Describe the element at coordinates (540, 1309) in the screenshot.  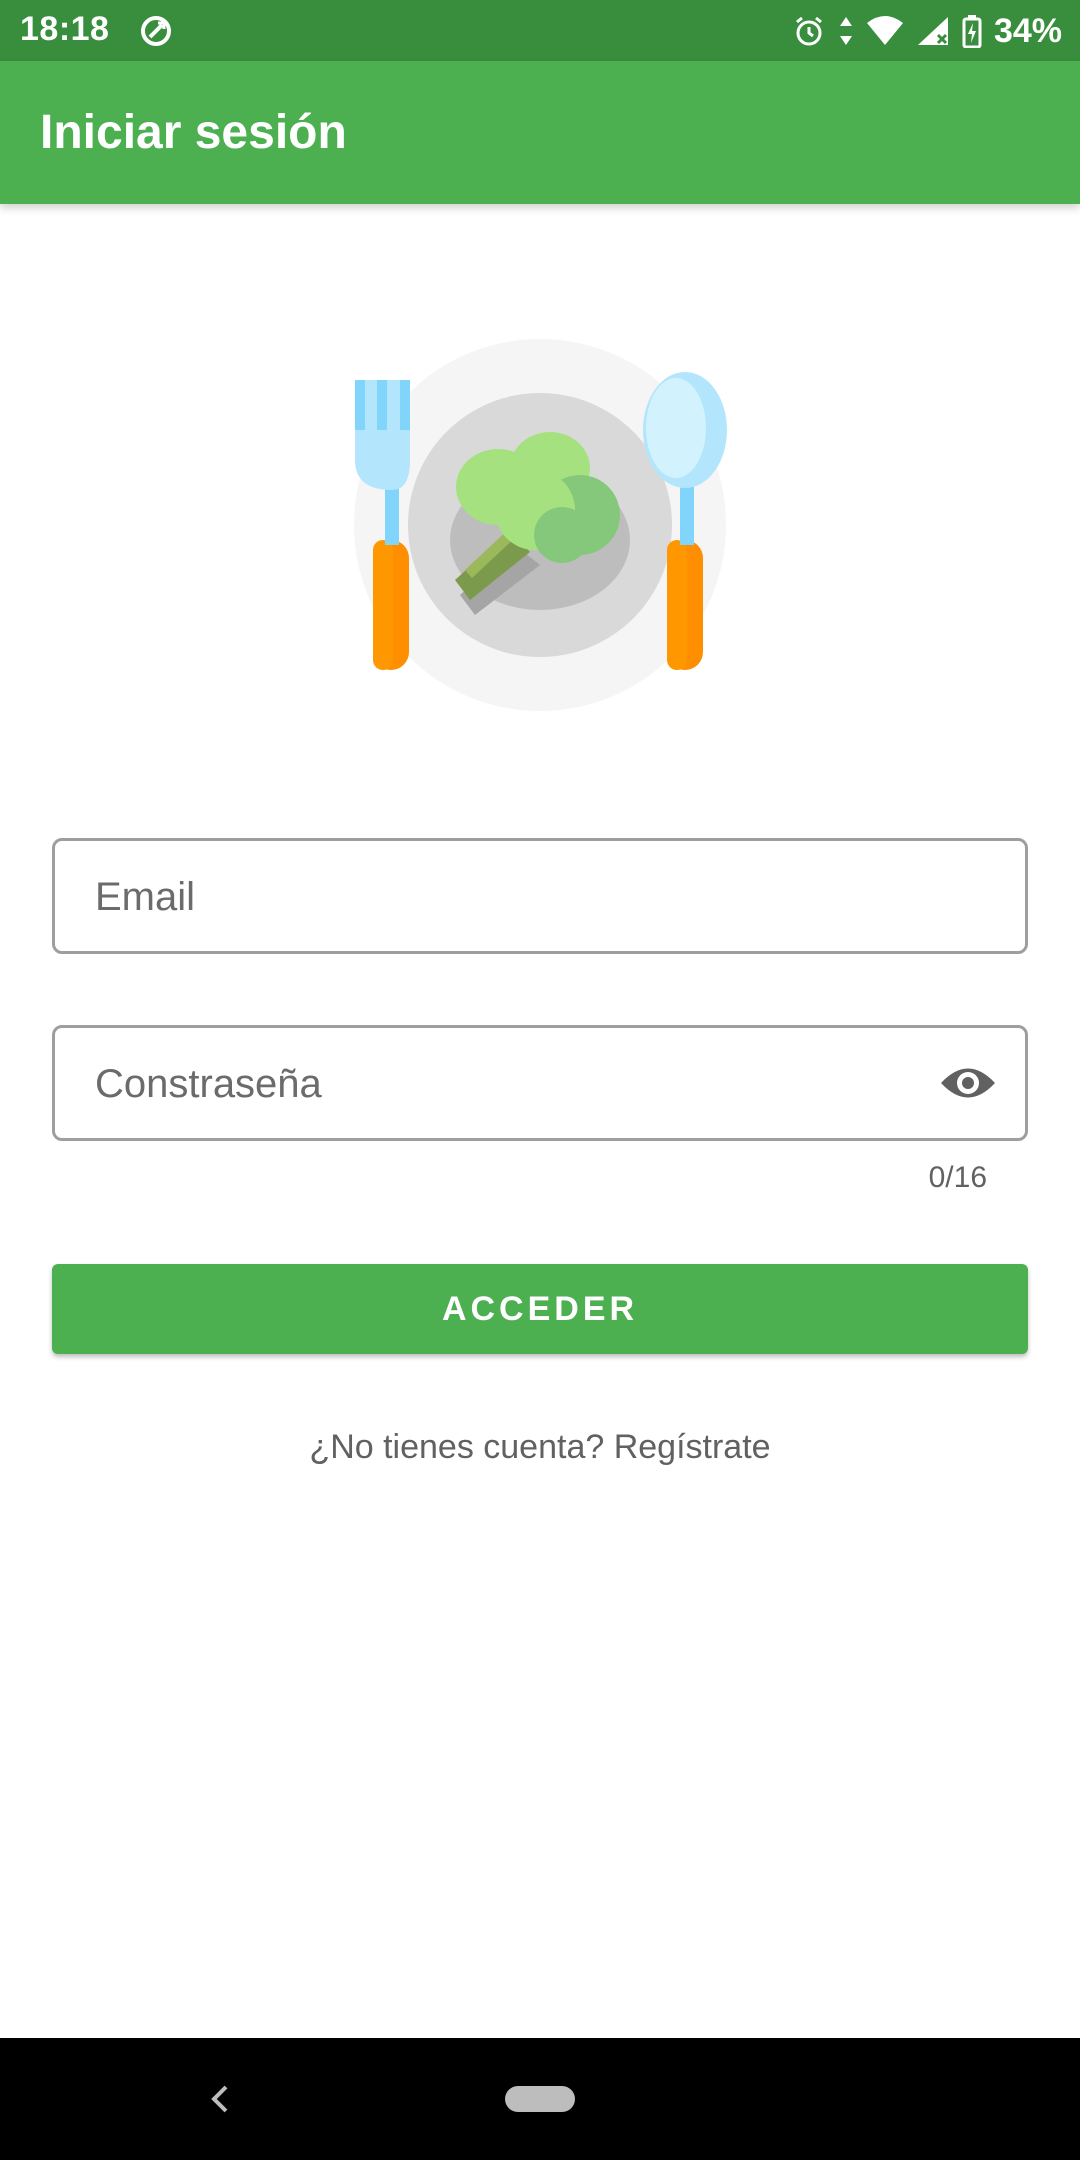
I see `login-button: ACCEDER` at that location.